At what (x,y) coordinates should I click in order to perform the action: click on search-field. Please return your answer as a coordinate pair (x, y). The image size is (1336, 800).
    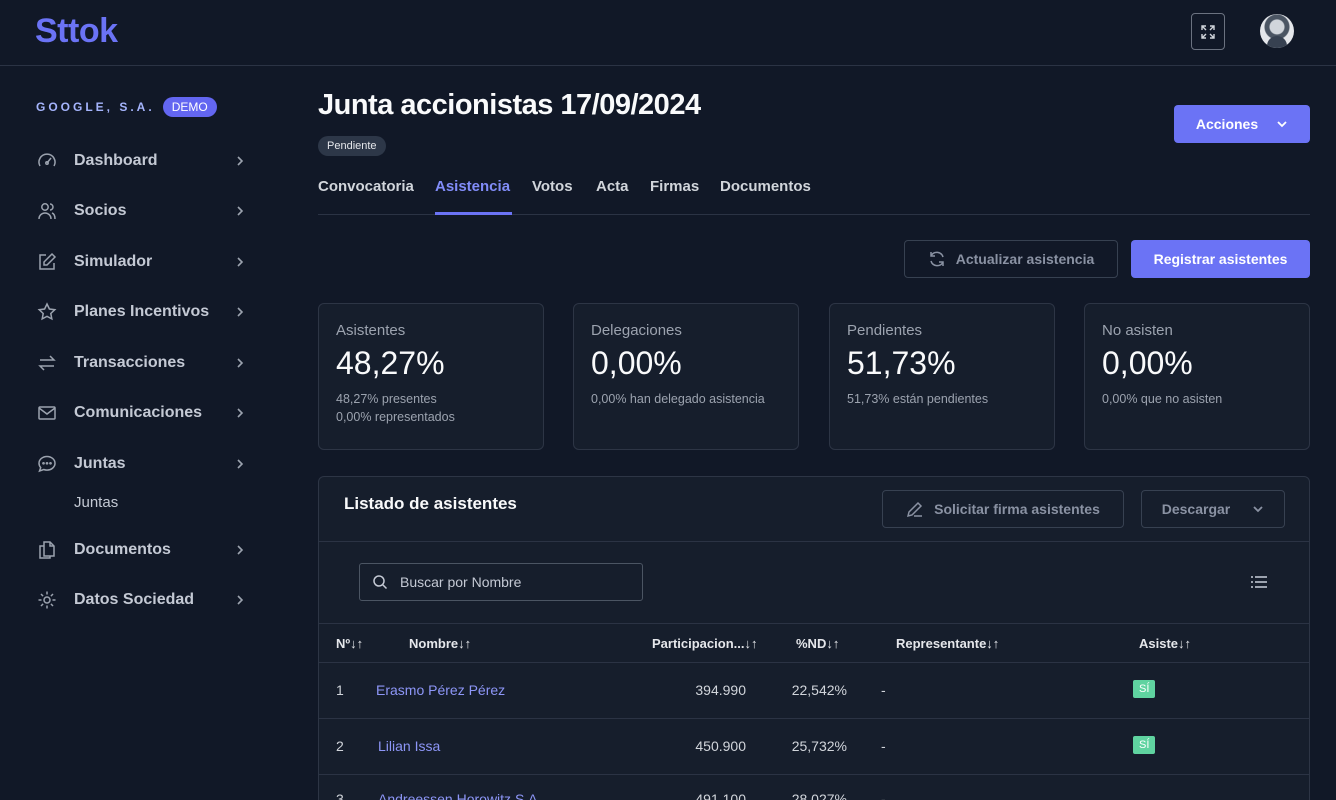
    Looking at the image, I should click on (501, 582).